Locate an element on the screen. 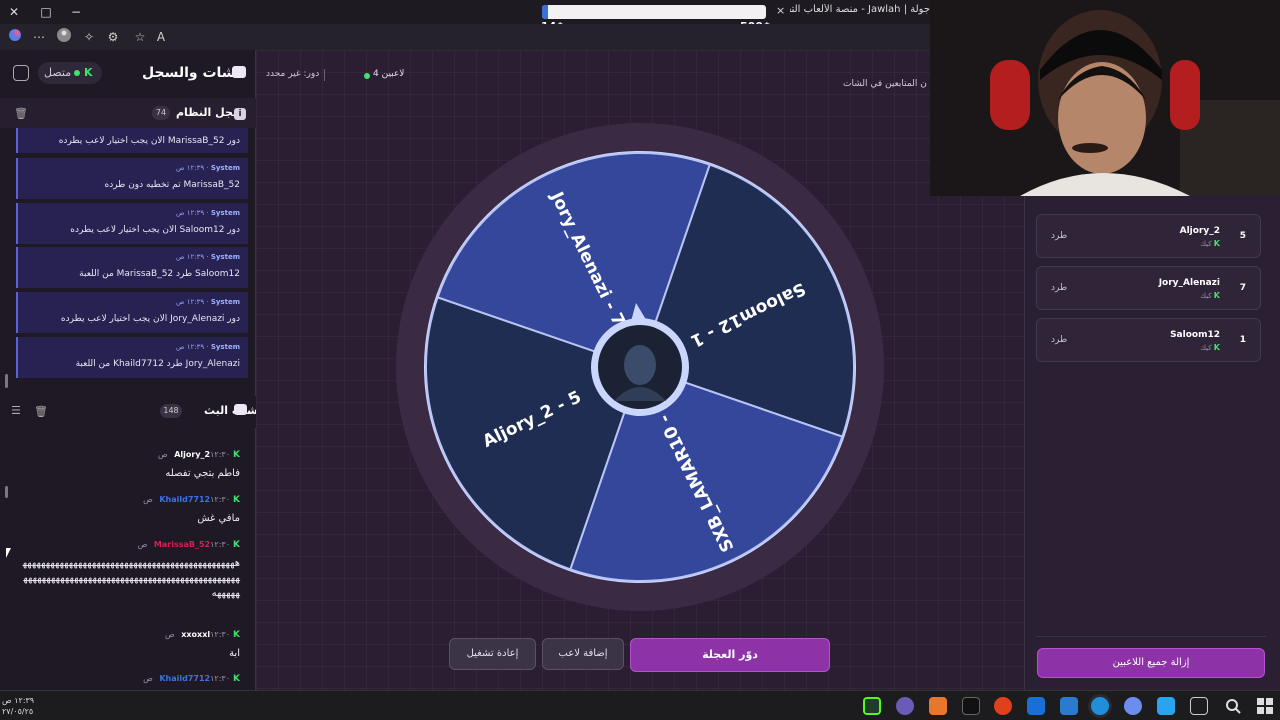 This screenshot has height=720, width=1280. list-item: KKhaild7712١٢:٣٠ ص is located at coordinates (130, 679).